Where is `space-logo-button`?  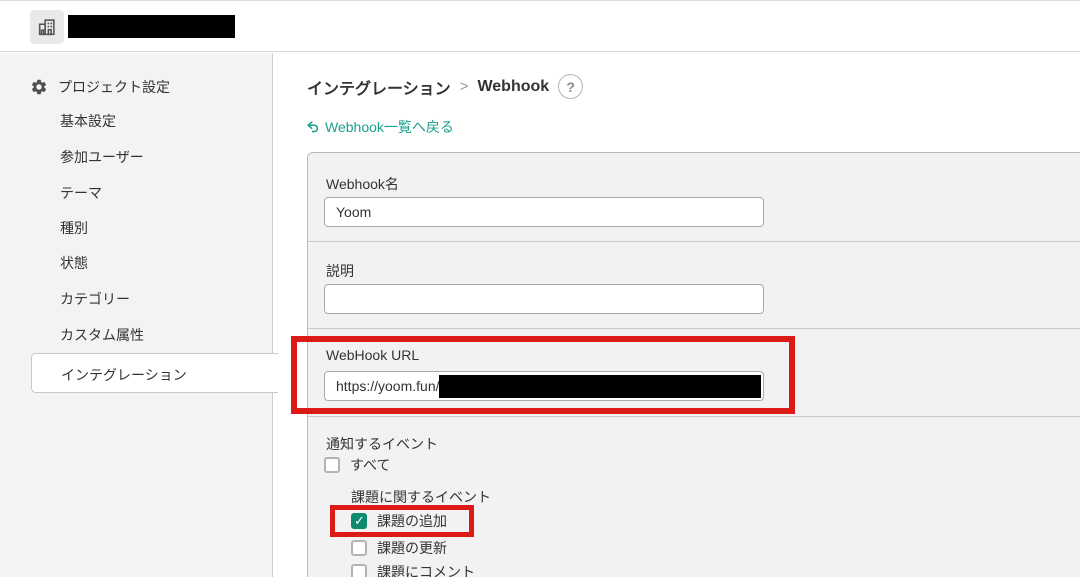
space-logo-button is located at coordinates (47, 27).